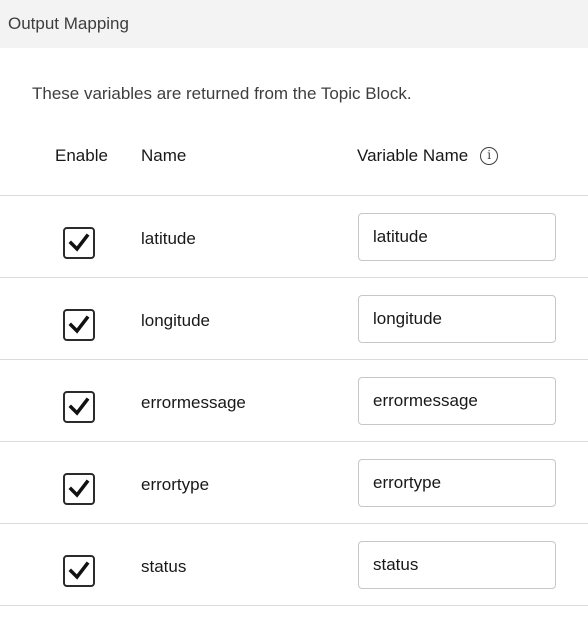  Describe the element at coordinates (68, 23) in the screenshot. I see `section-title: Output Mapping` at that location.